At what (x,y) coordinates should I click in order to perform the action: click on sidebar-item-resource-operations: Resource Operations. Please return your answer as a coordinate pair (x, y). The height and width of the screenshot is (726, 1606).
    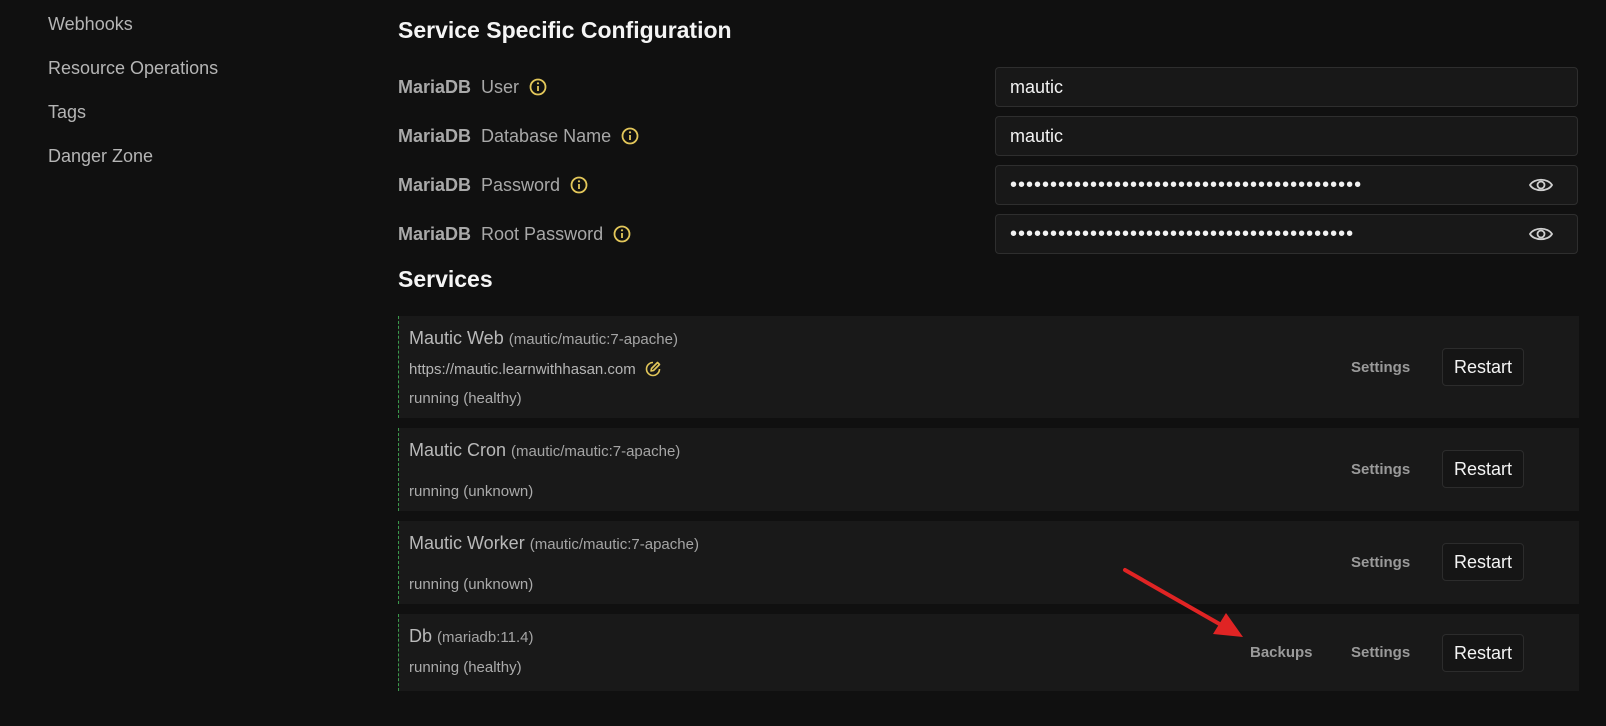
    Looking at the image, I should click on (133, 68).